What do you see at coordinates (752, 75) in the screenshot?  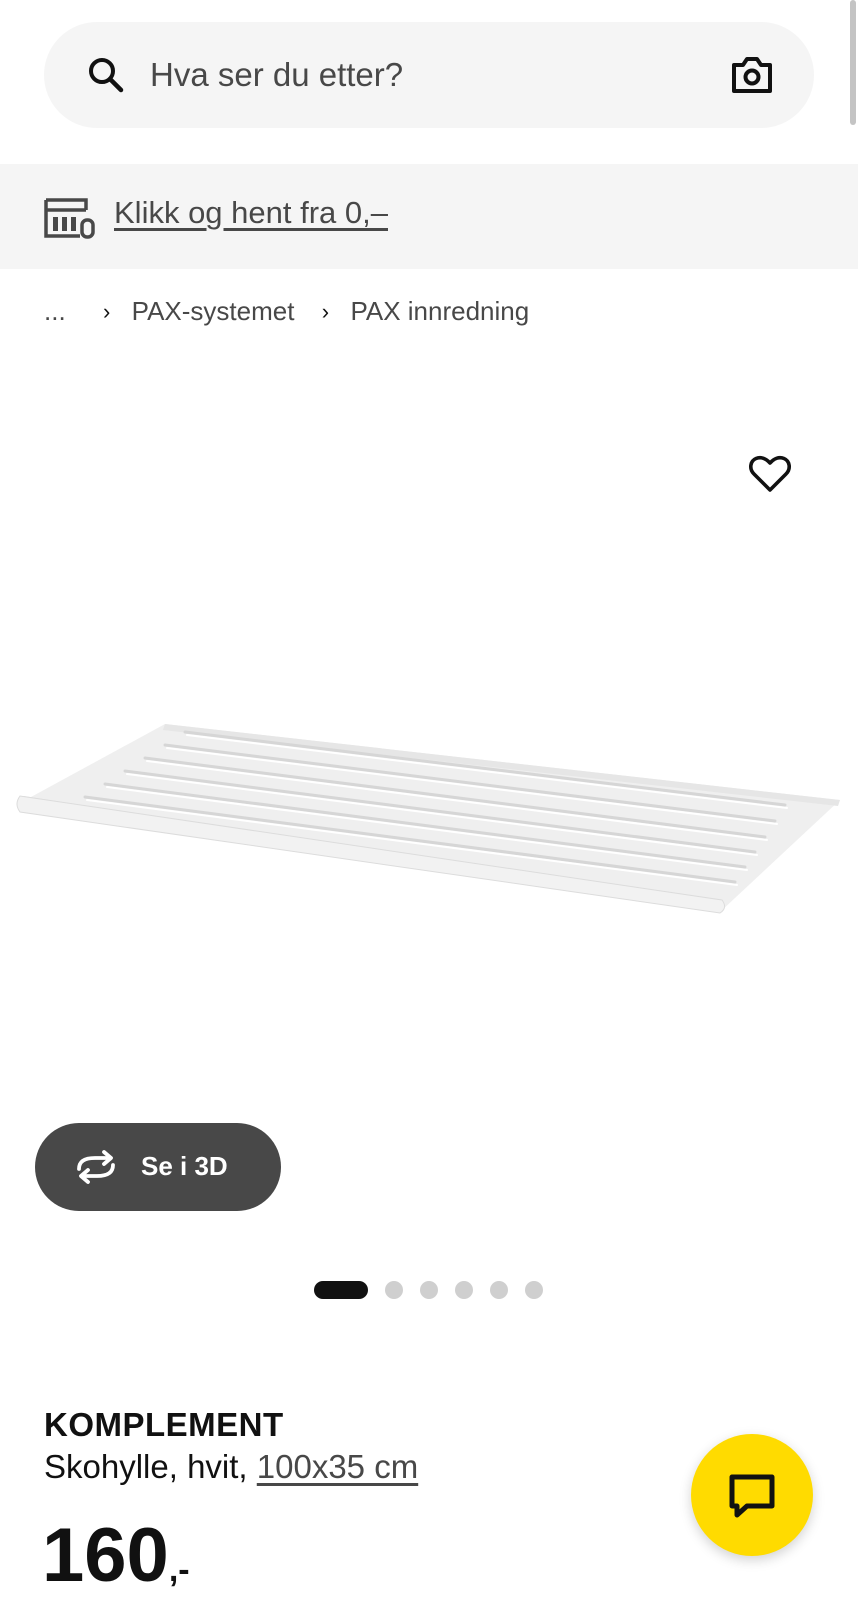 I see `camera-icon` at bounding box center [752, 75].